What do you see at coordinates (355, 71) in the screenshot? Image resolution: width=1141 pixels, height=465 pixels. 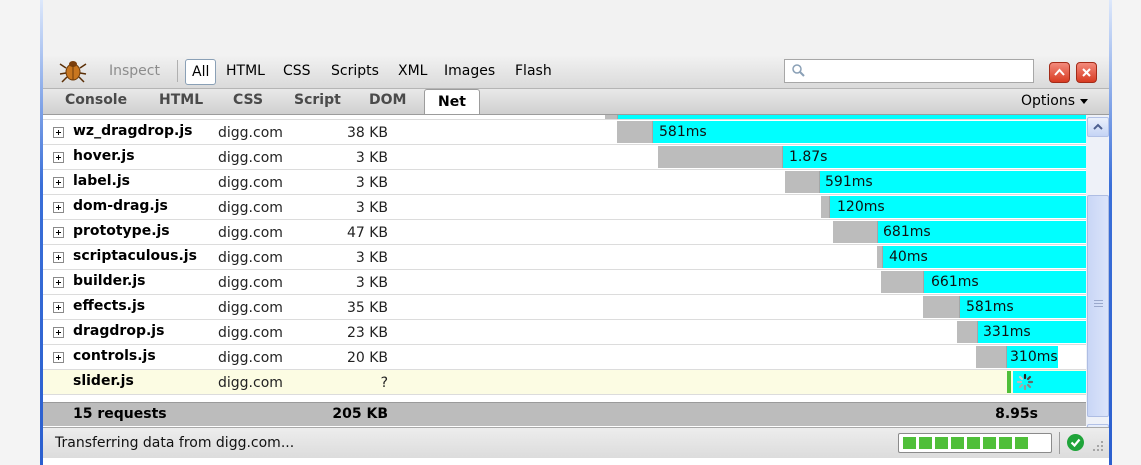 I see `filter-scripts: Scripts` at bounding box center [355, 71].